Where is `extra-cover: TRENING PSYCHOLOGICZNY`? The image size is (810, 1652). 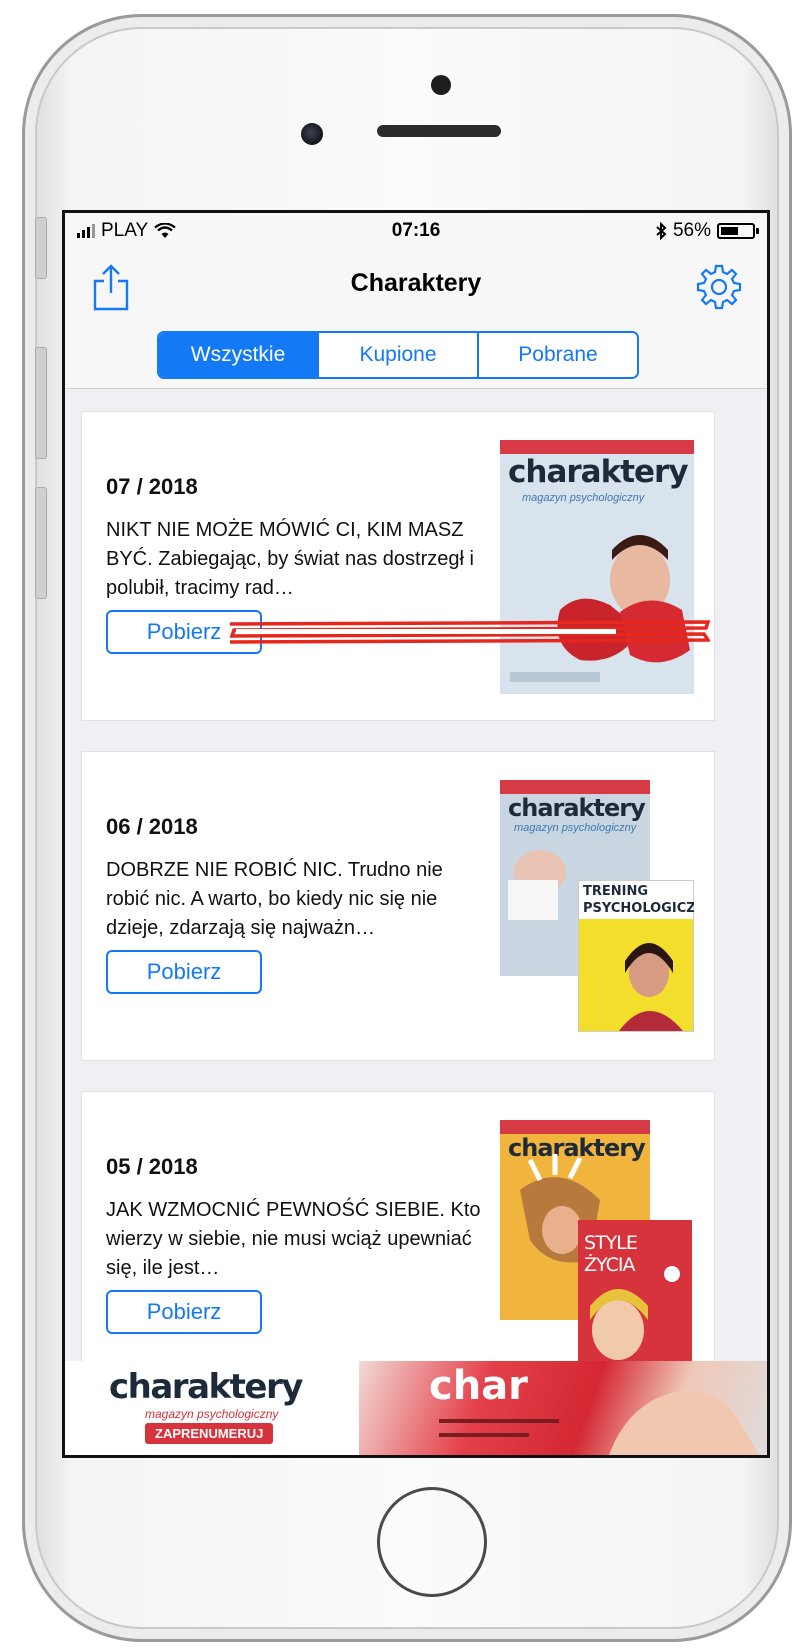
extra-cover: TRENING PSYCHOLOGICZNY is located at coordinates (636, 956).